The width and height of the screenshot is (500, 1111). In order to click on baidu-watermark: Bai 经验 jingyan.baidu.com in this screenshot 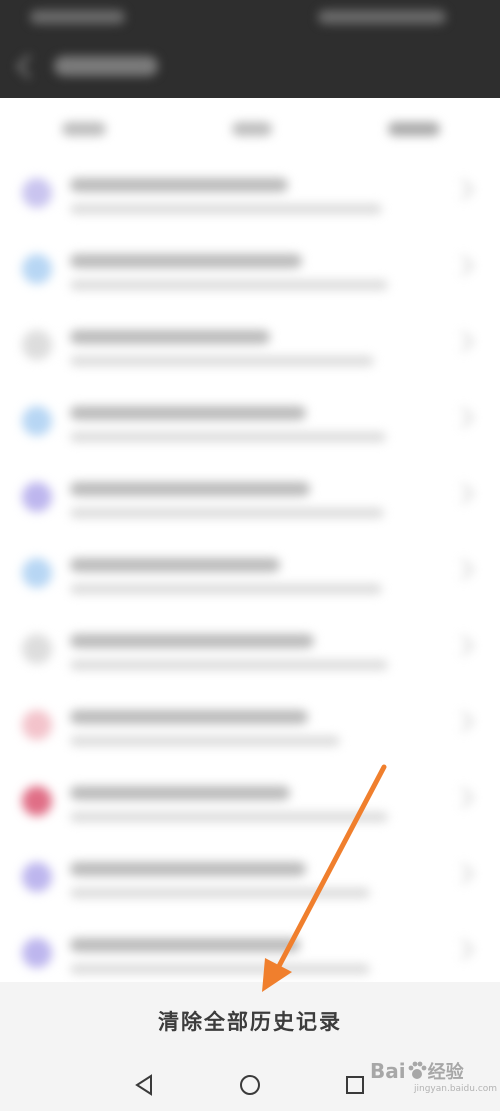, I will do `click(433, 1076)`.